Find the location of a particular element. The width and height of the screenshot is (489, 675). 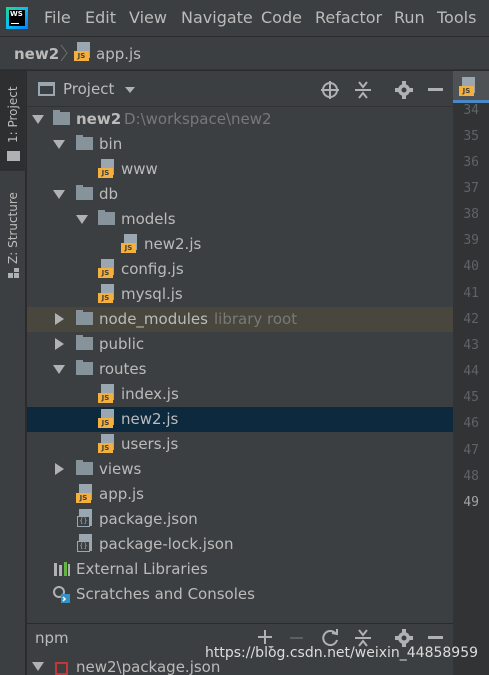

tree-row-index: JS index.js is located at coordinates (240, 394).